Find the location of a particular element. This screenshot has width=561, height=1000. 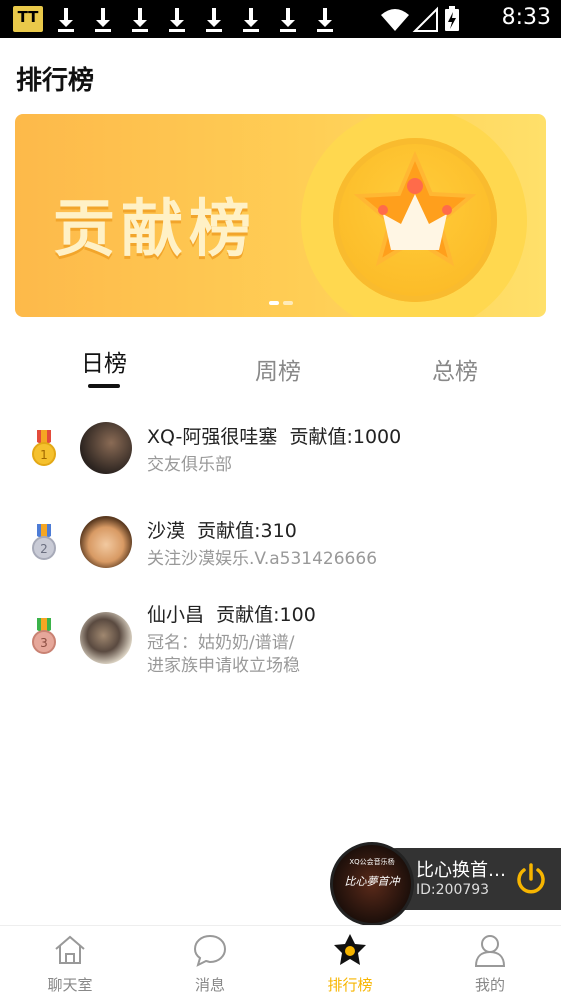

cover-caption: XQ公会音乐杨 is located at coordinates (372, 862).